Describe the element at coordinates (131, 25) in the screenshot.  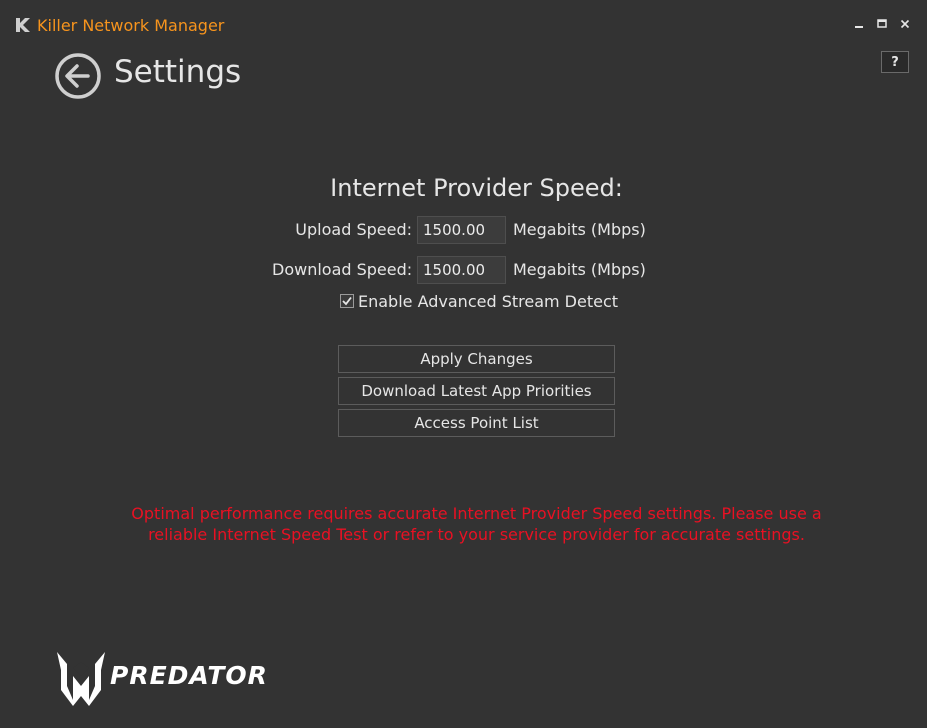
I see `app-title: Killer Network Manager` at that location.